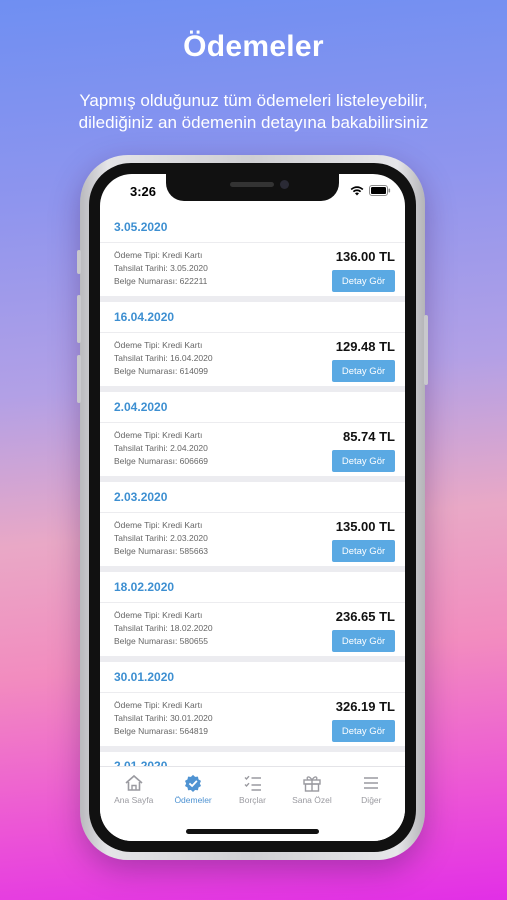  I want to click on payment-date: 18.02.2020, so click(252, 587).